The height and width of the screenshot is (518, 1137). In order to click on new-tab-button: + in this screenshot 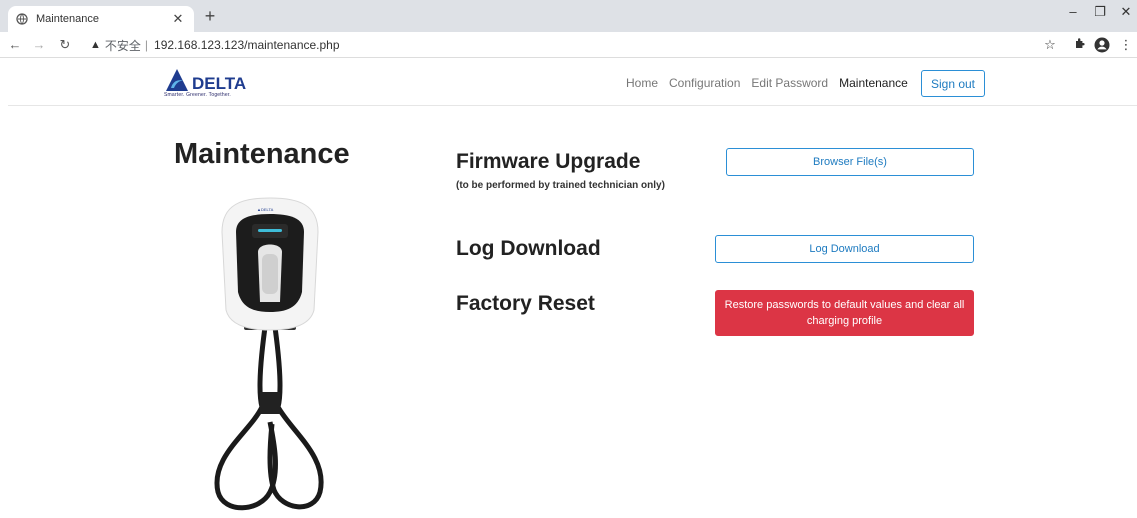, I will do `click(210, 16)`.